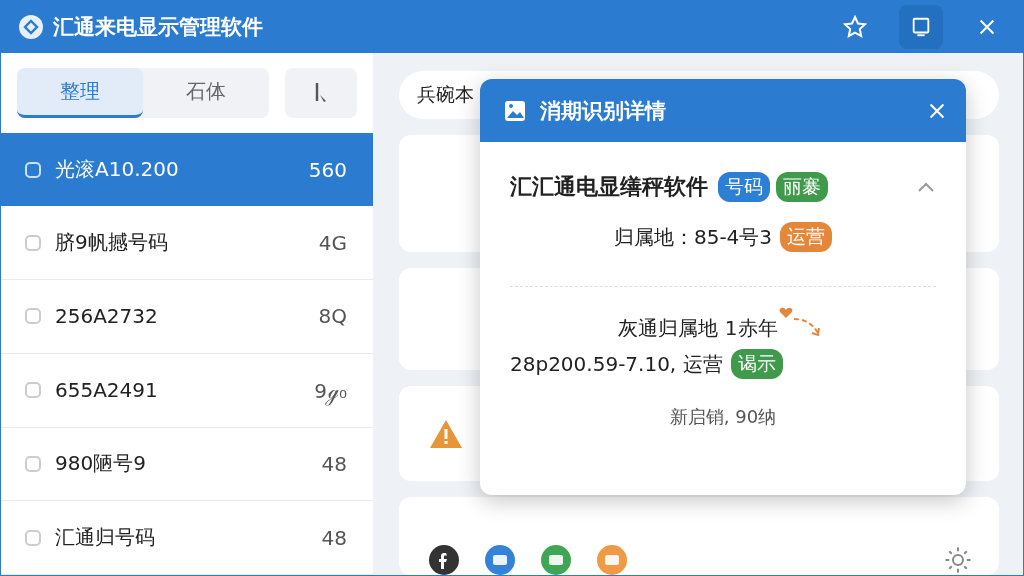 This screenshot has width=1024, height=576. What do you see at coordinates (855, 27) in the screenshot?
I see `star-icon` at bounding box center [855, 27].